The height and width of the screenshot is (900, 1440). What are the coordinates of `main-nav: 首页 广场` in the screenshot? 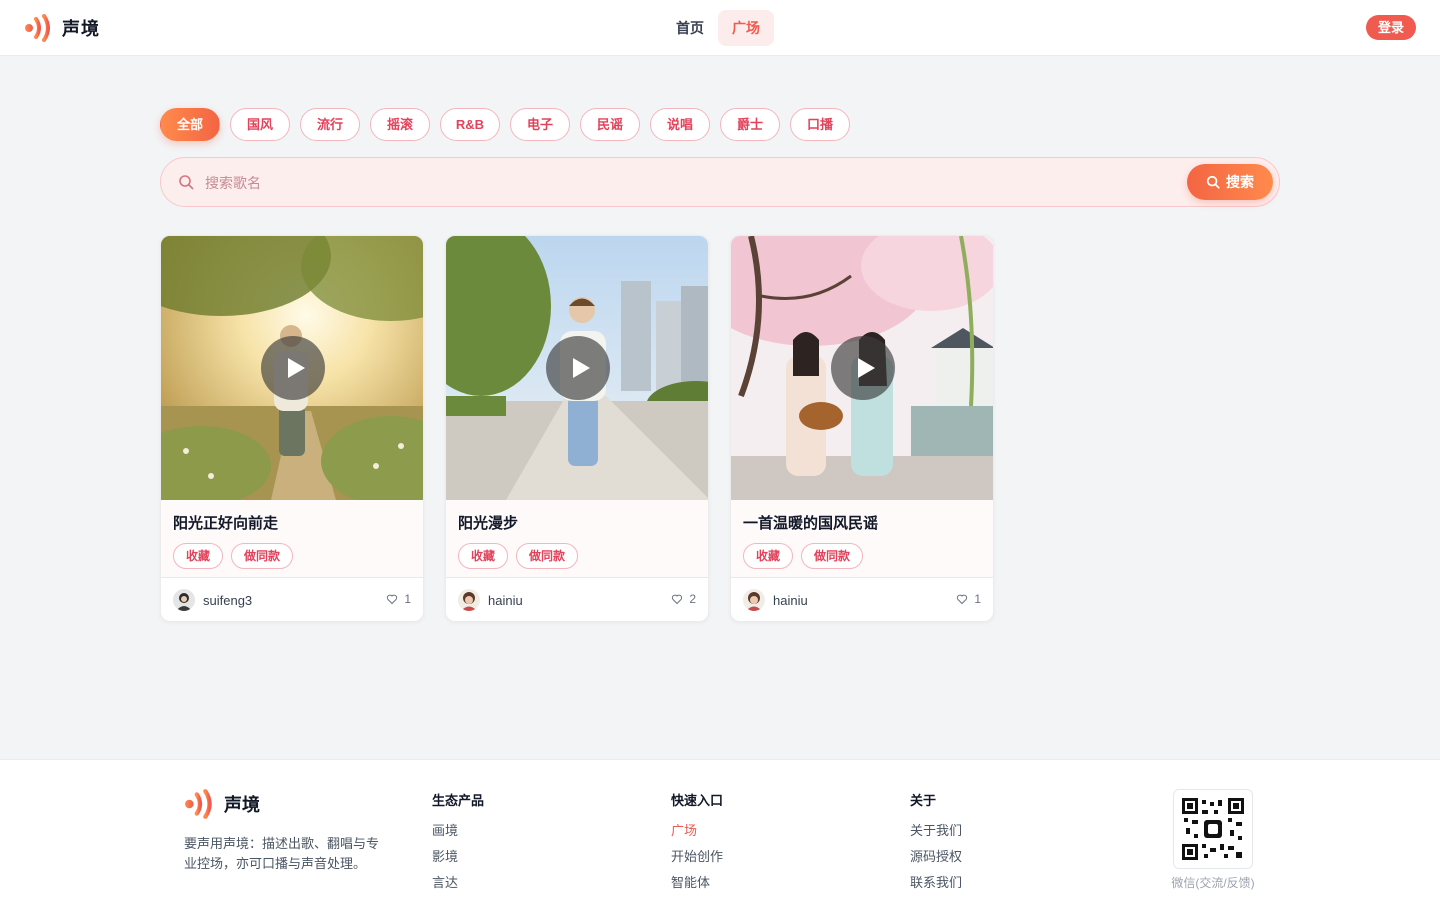 It's located at (718, 28).